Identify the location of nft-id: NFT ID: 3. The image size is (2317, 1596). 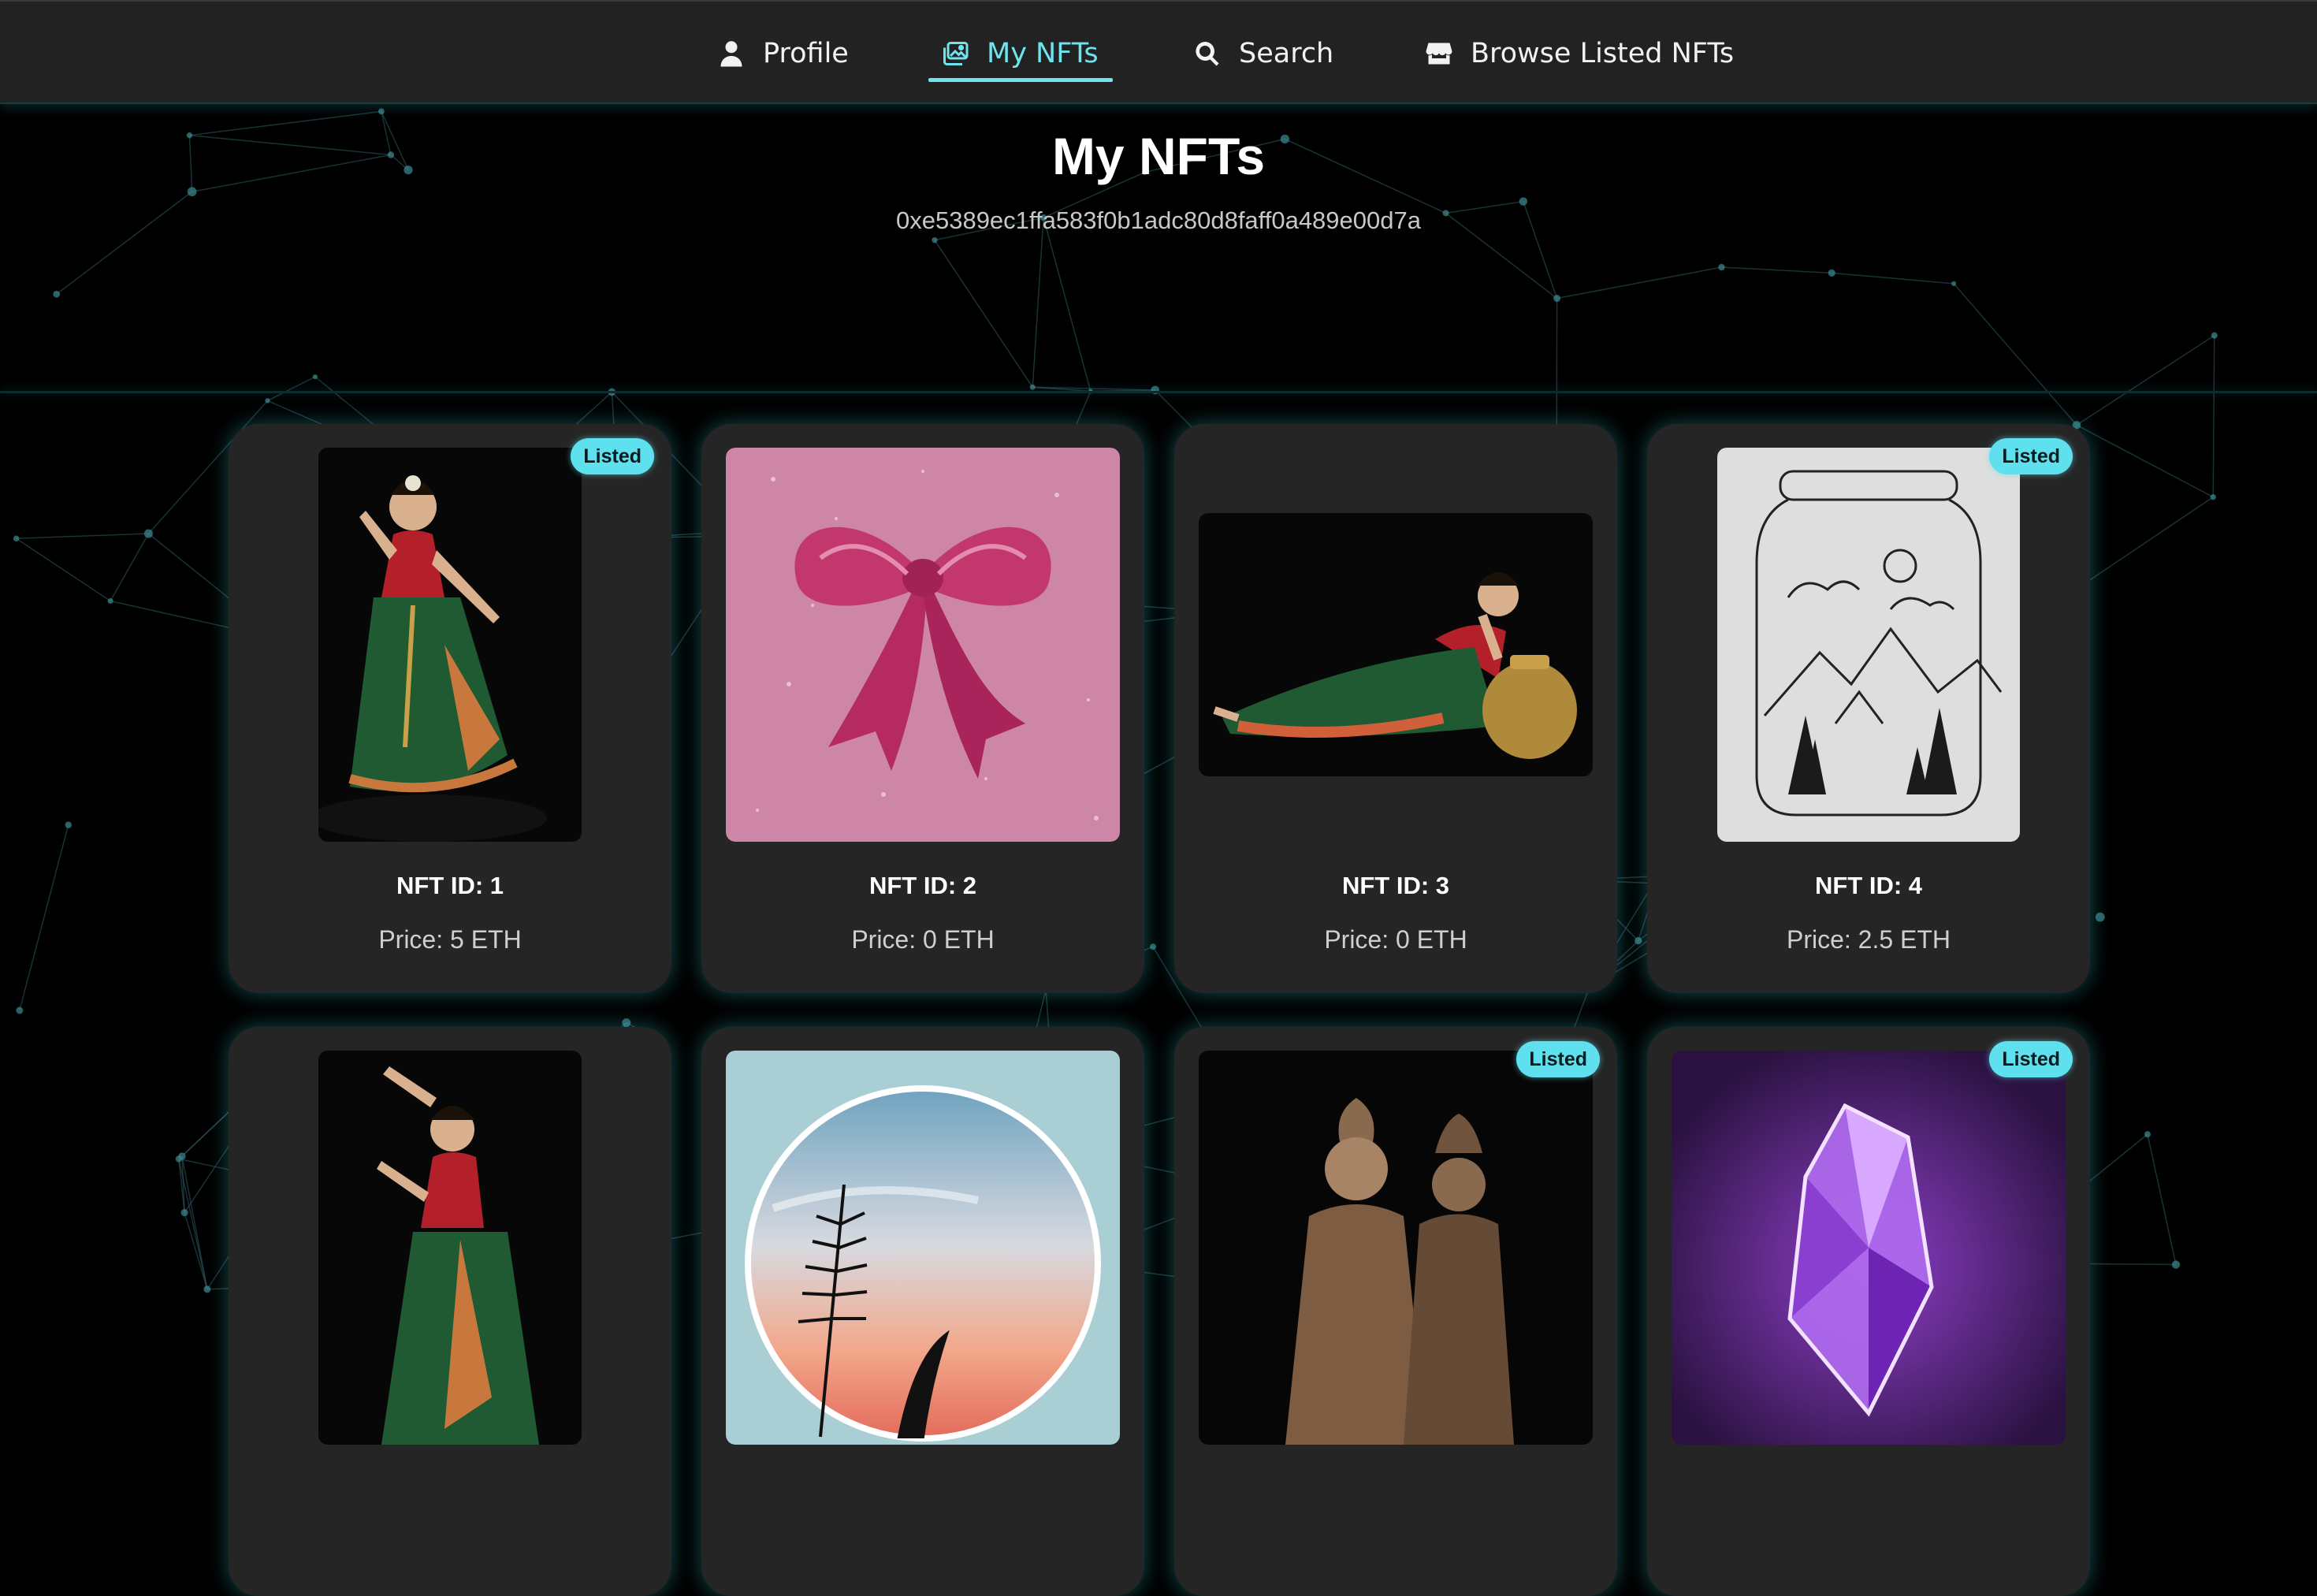
(1395, 886).